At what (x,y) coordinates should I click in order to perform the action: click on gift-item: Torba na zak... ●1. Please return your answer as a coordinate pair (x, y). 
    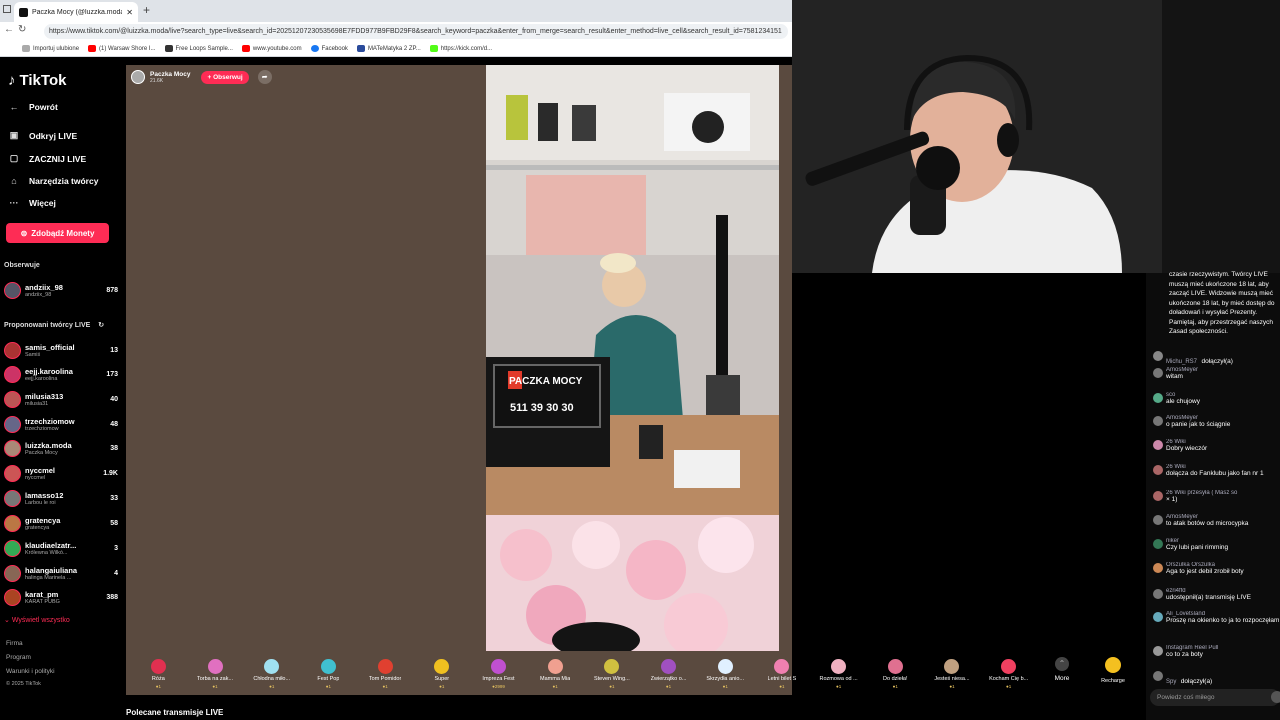
    Looking at the image, I should click on (215, 674).